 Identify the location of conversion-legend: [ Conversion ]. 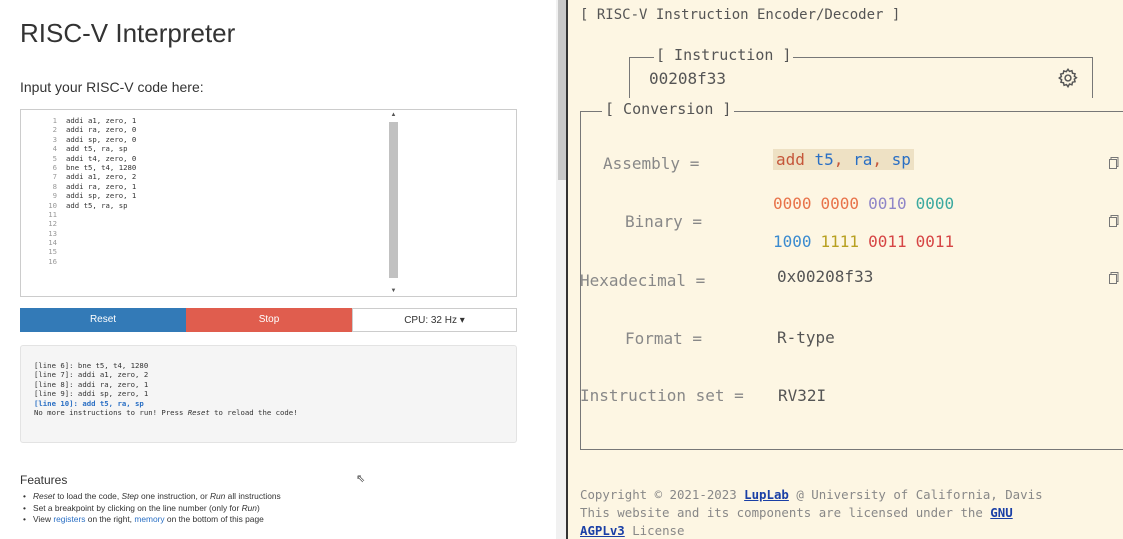
(668, 109).